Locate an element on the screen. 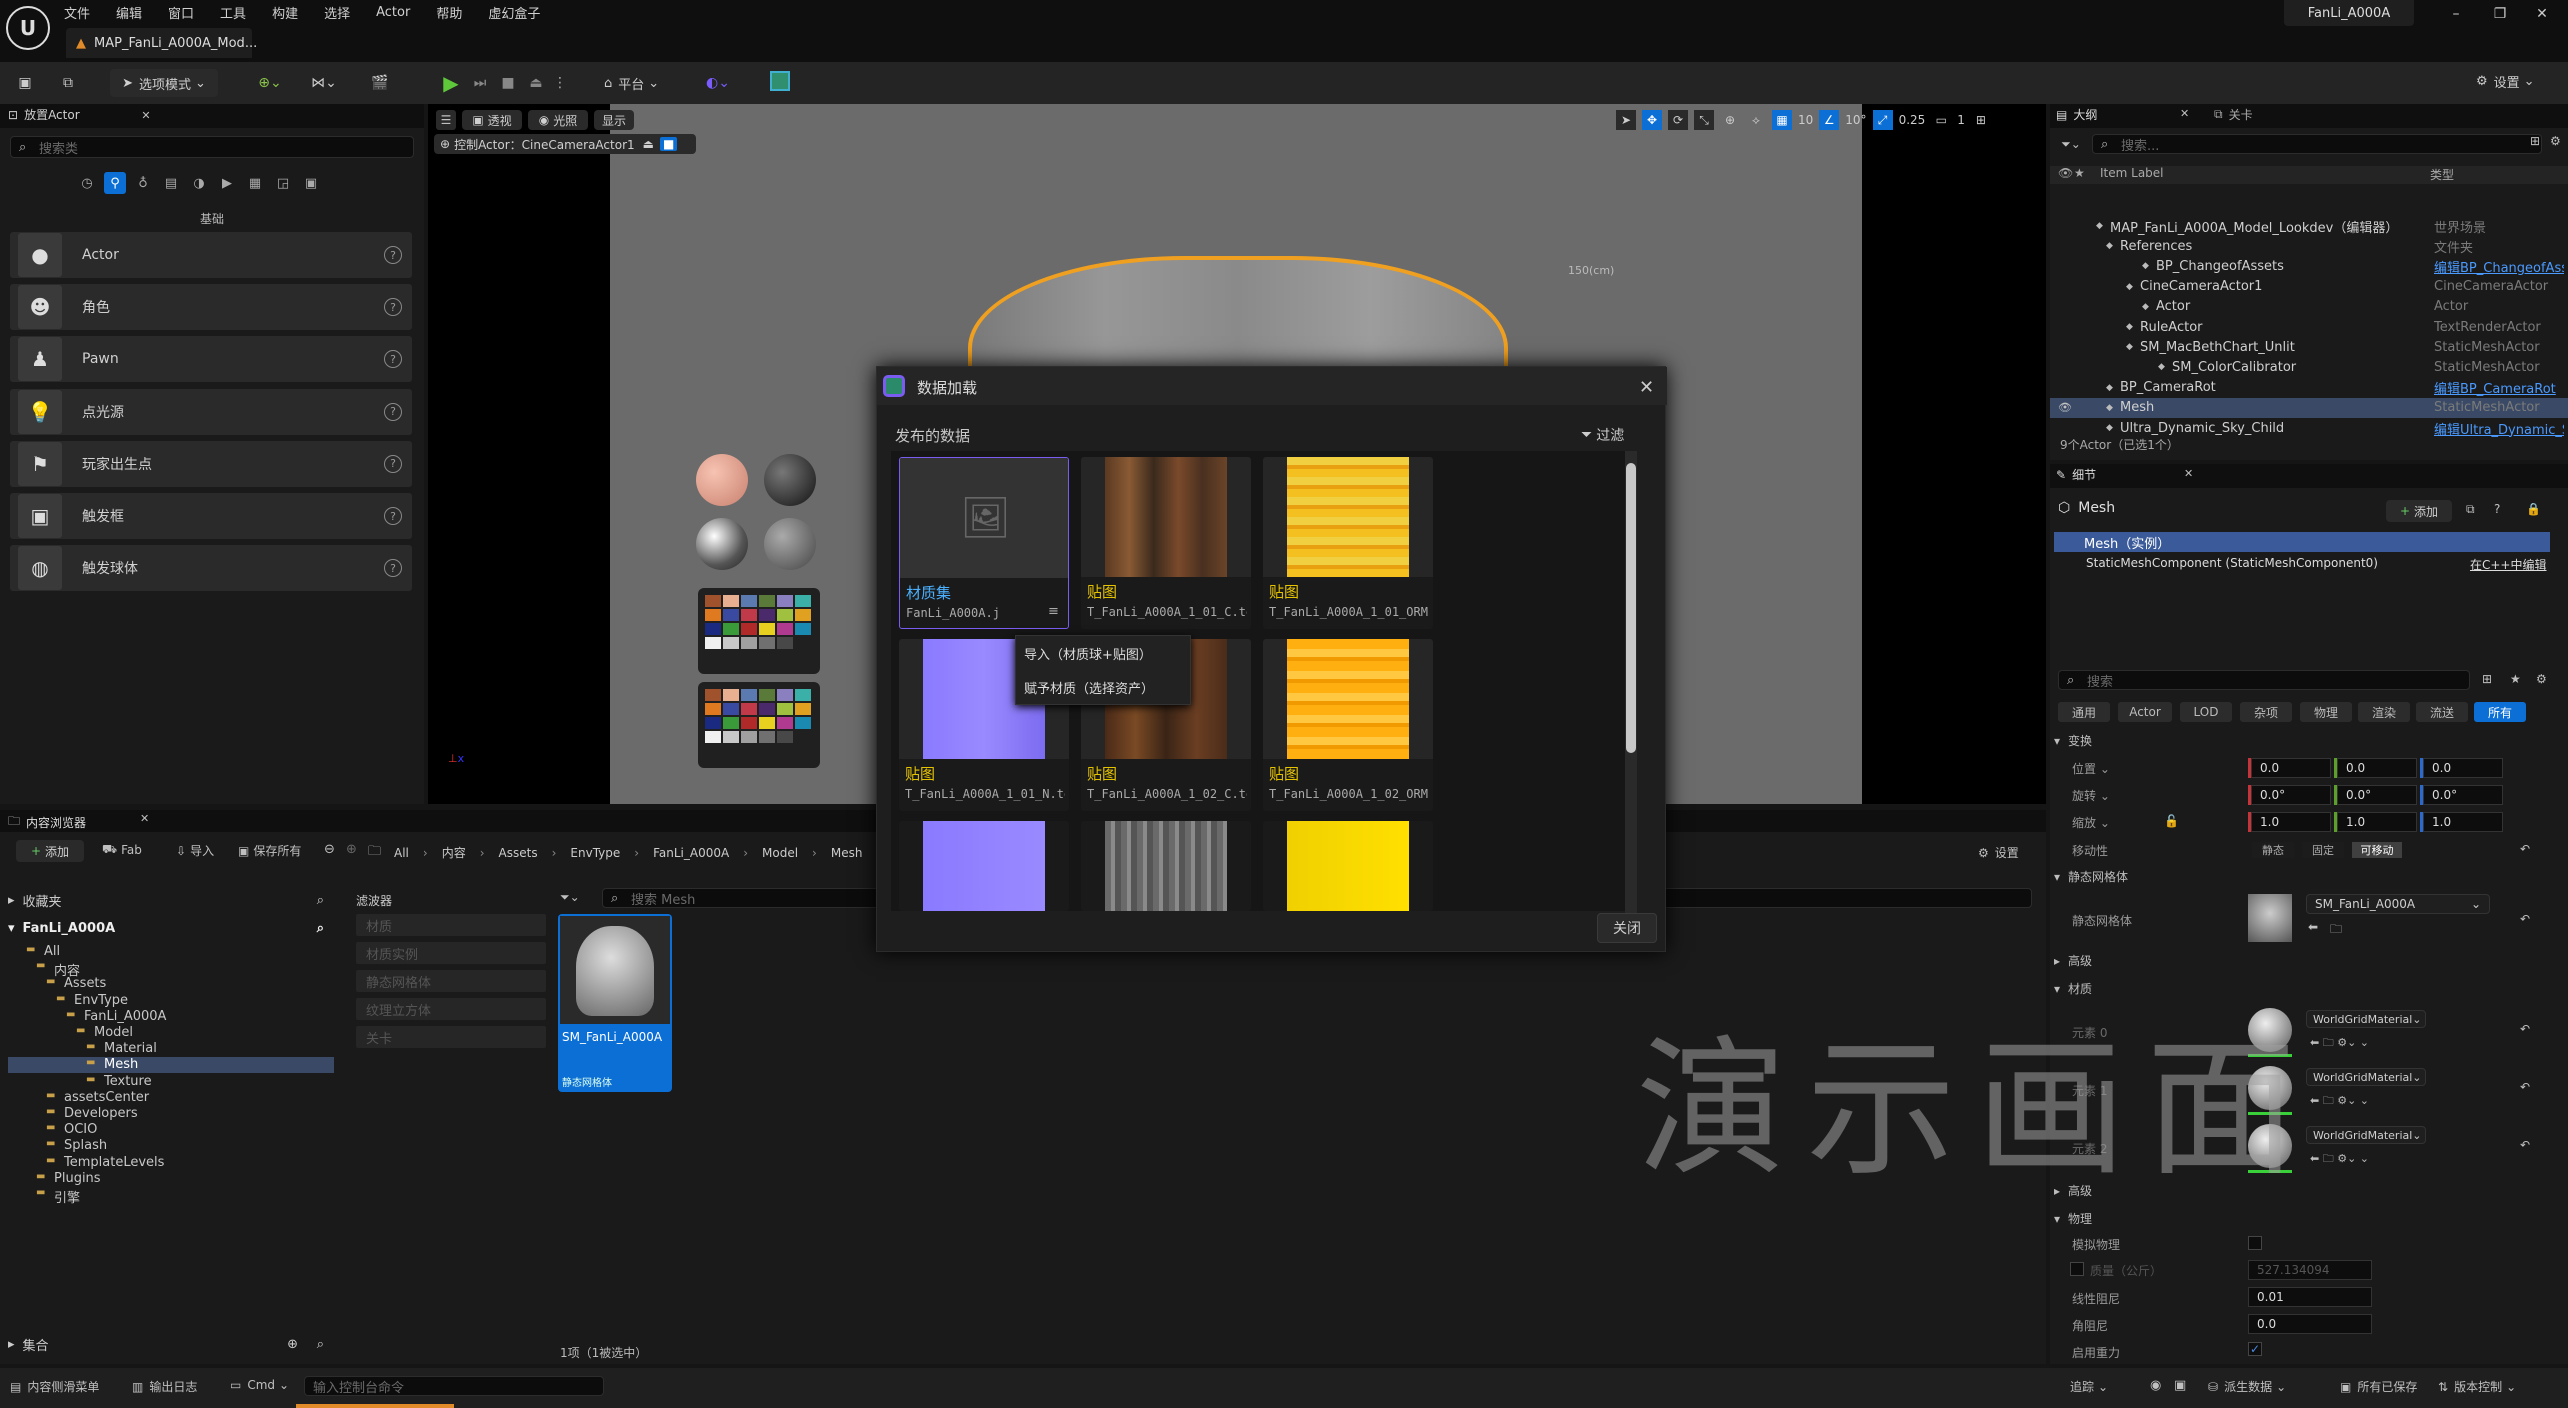 This screenshot has height=1408, width=2568. derived-data-button: ⛁ 派生数据 ⌄ is located at coordinates (2247, 1386).